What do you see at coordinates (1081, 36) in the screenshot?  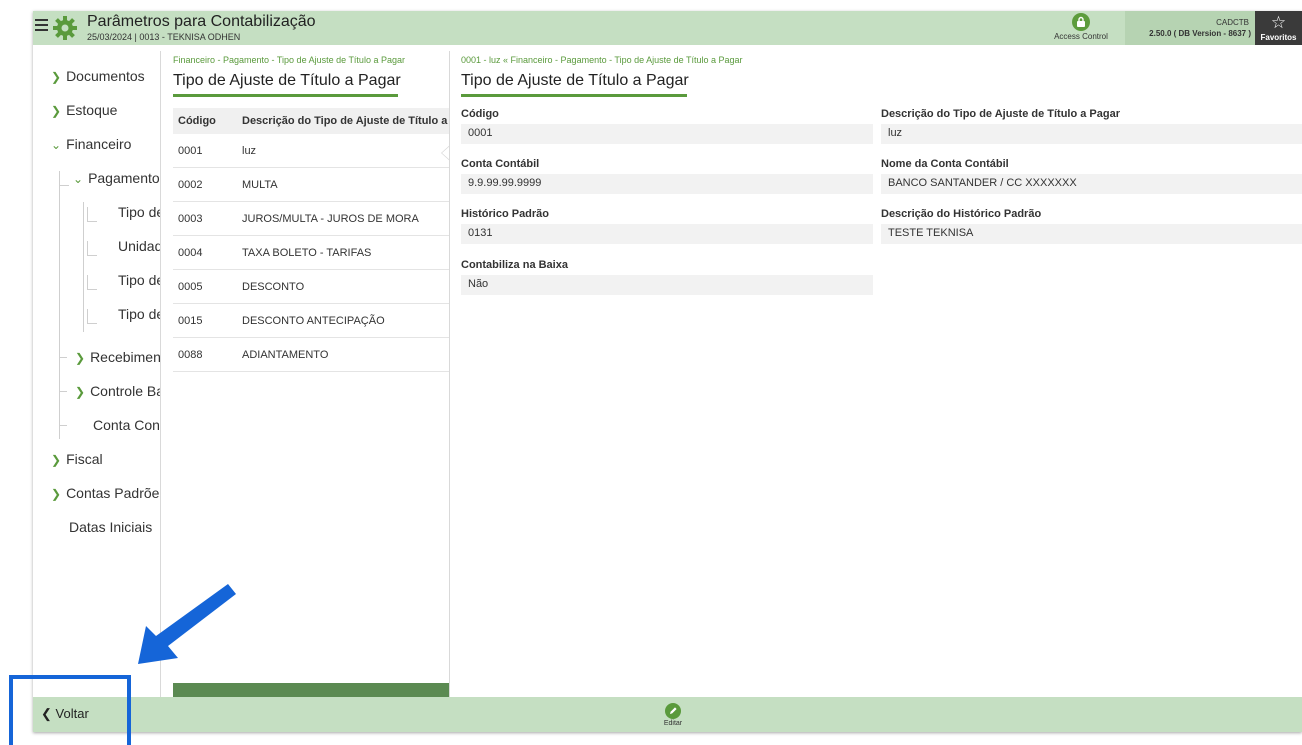 I see `access-control-label: Access Control` at bounding box center [1081, 36].